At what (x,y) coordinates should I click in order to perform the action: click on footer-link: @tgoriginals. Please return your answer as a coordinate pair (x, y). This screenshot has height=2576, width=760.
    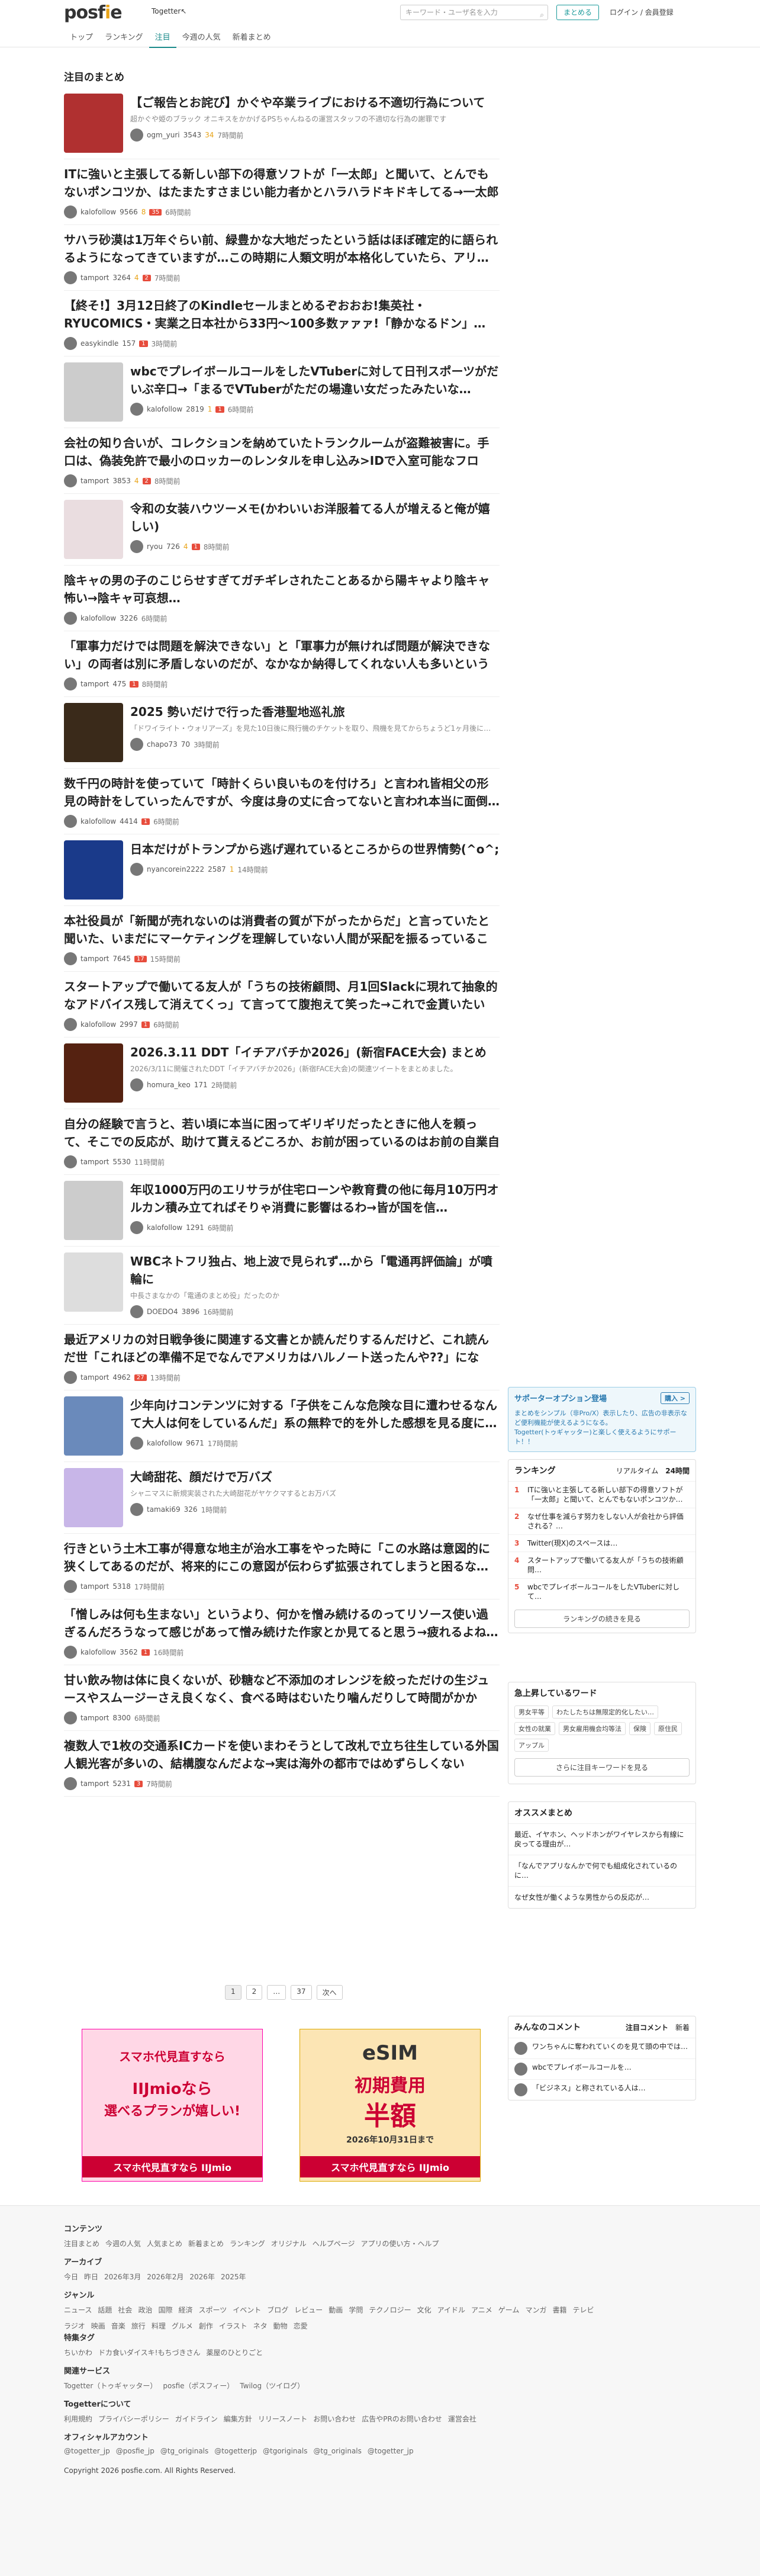
    Looking at the image, I should click on (285, 2451).